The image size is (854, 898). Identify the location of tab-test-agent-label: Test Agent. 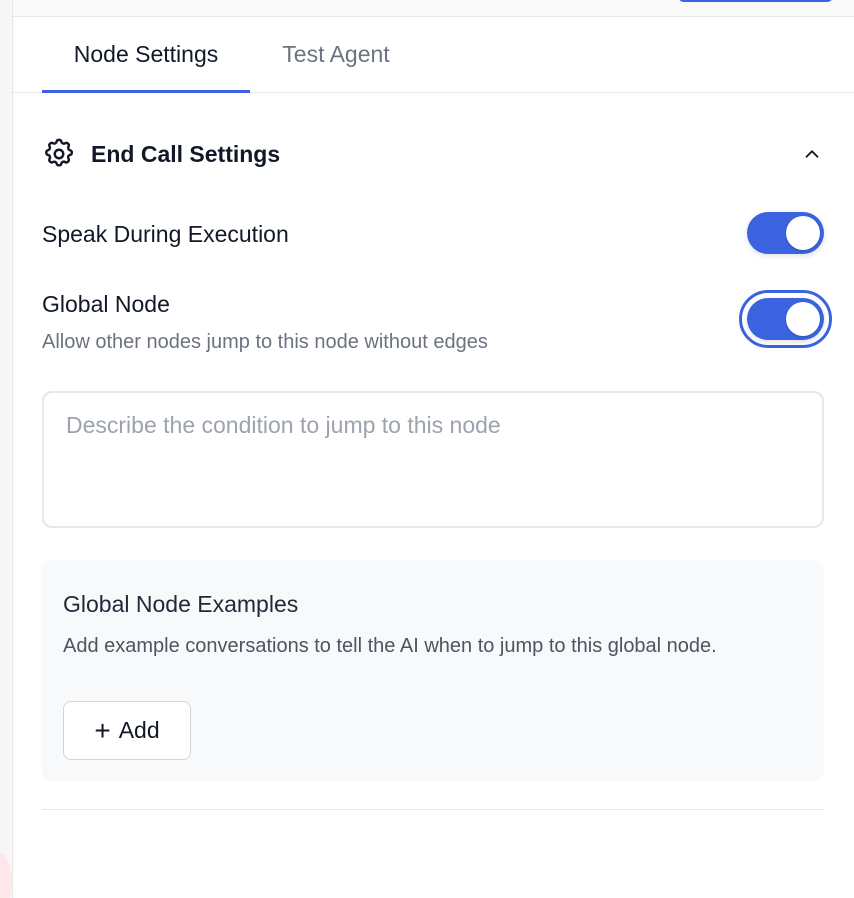
(336, 54).